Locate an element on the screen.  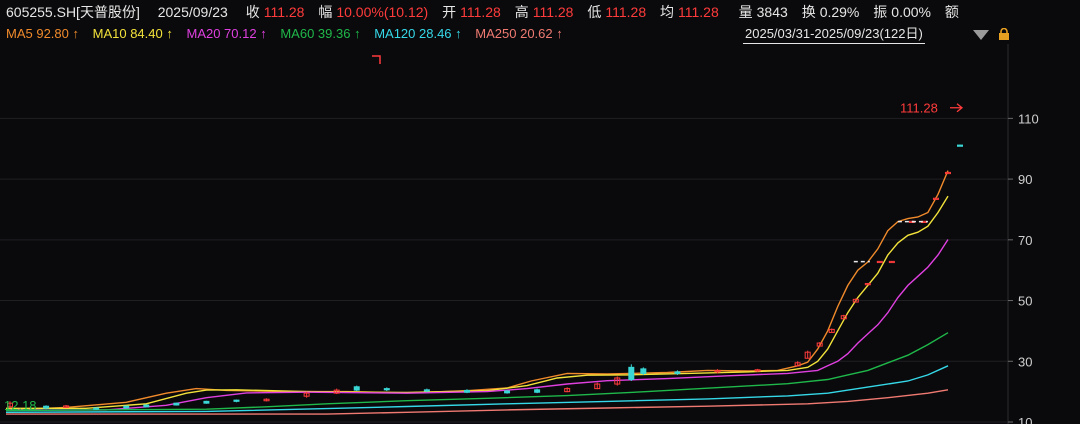
ma-legend-item: MA120 28.46 ↑ is located at coordinates (417, 33).